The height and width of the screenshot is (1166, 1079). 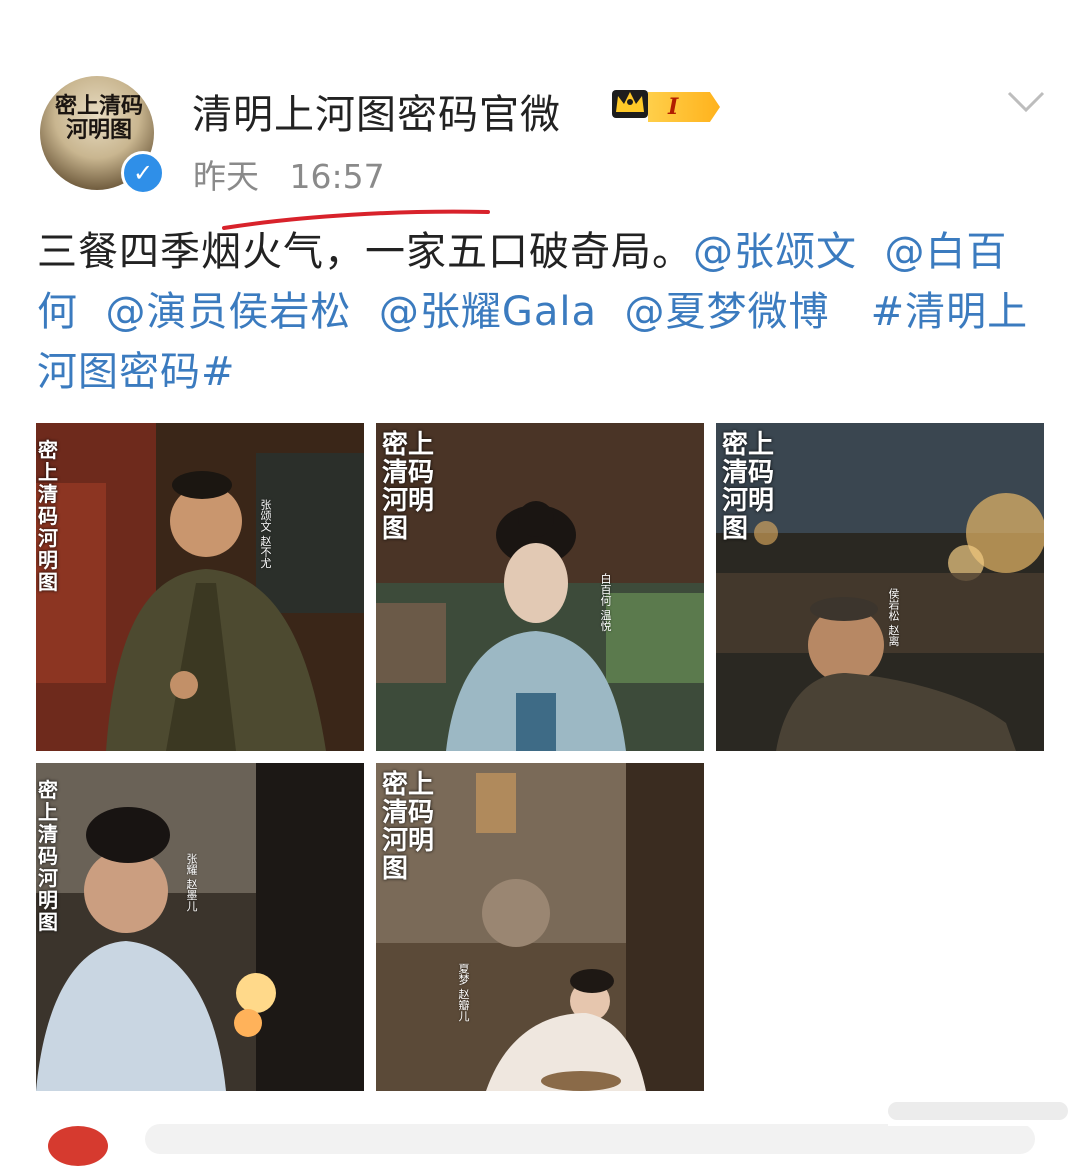 What do you see at coordinates (365, 252) in the screenshot?
I see `post-body-text: 三餐四季烟火气，一家五口破奇局。` at bounding box center [365, 252].